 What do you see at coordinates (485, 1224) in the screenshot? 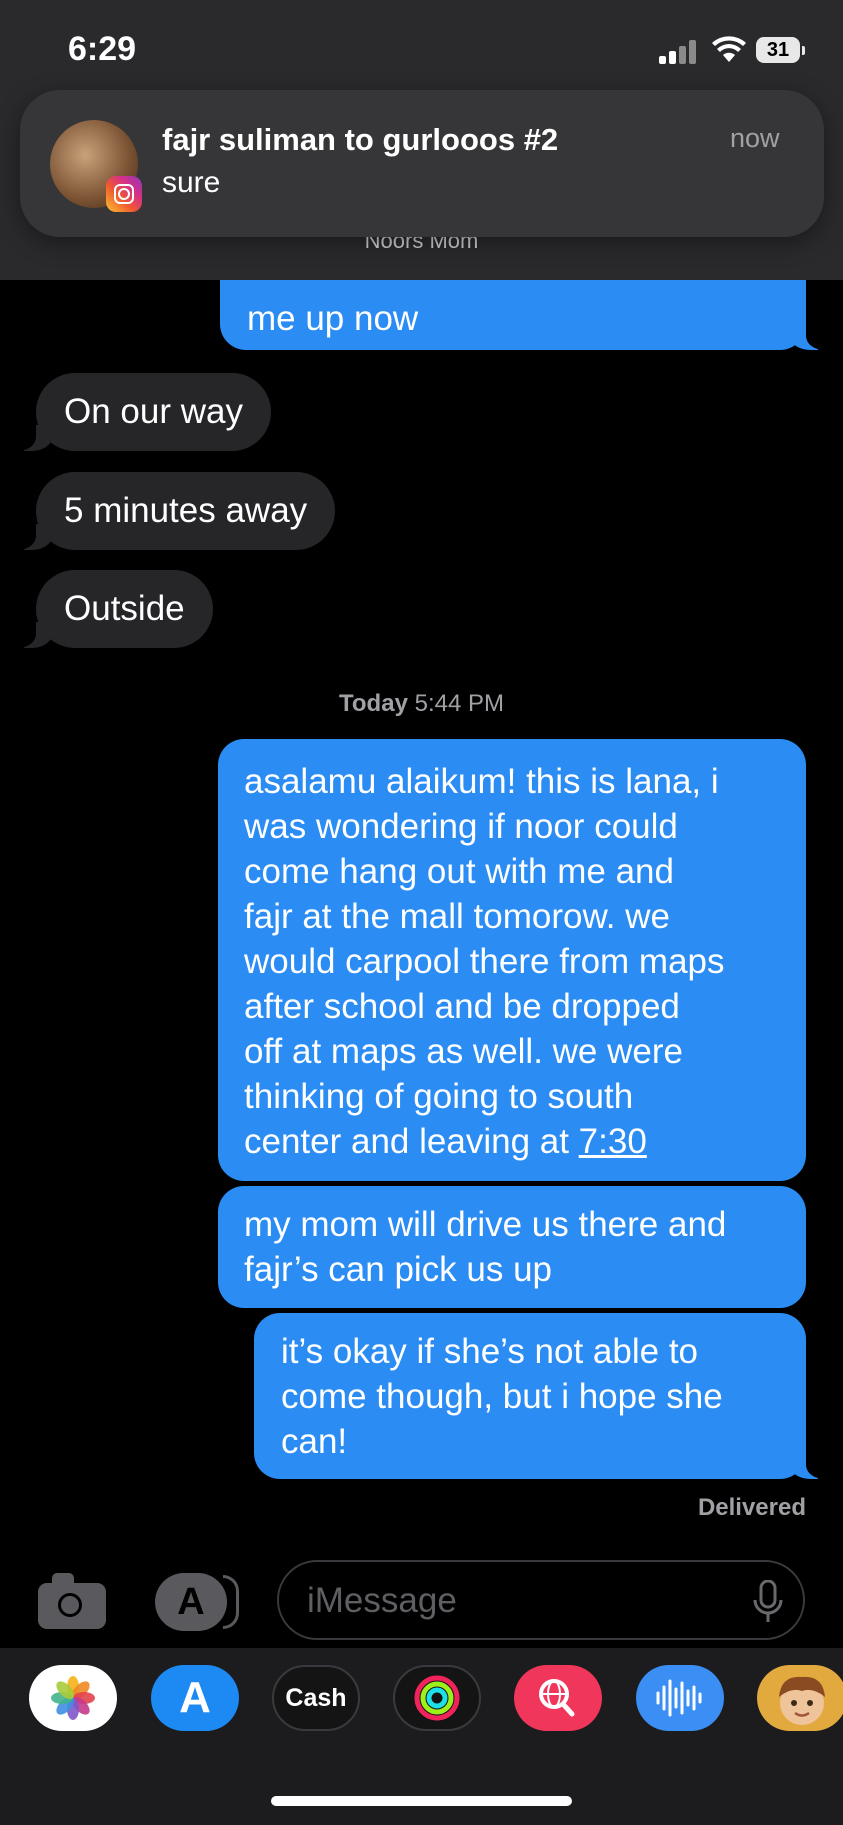
I see `message-line: my mom will drive us there and` at bounding box center [485, 1224].